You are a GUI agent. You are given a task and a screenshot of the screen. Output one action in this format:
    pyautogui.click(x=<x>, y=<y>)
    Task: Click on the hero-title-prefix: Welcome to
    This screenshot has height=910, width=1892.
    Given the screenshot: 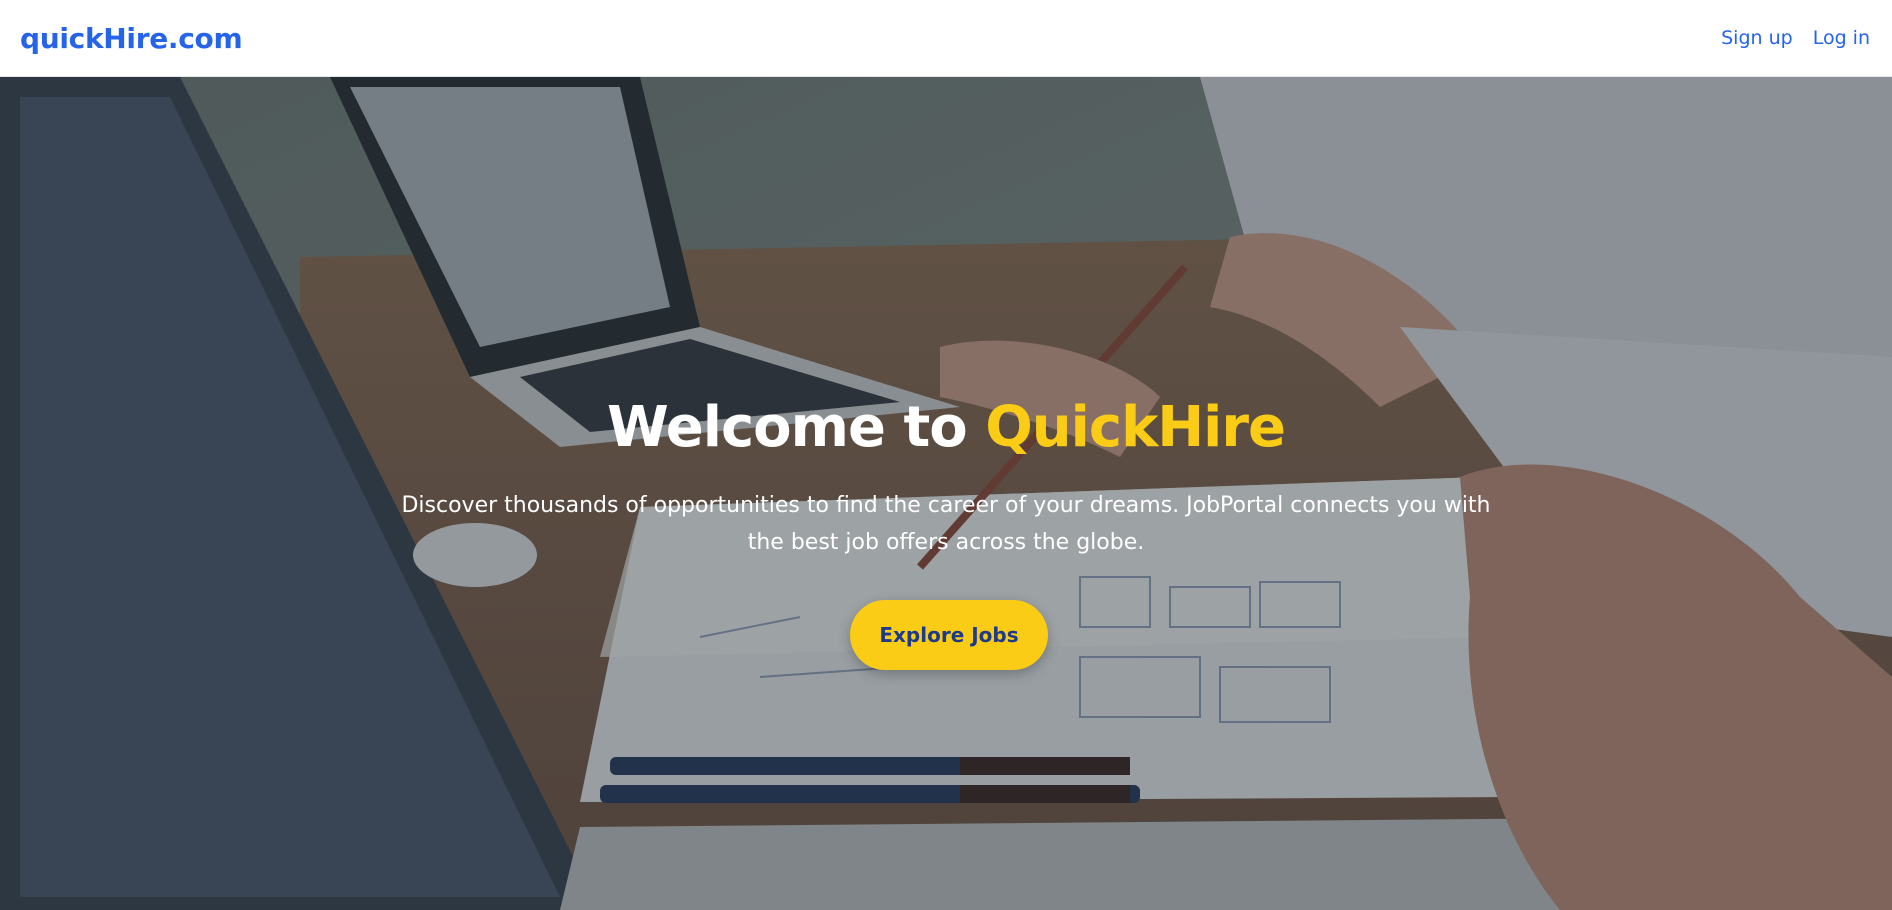 What is the action you would take?
    pyautogui.click(x=796, y=427)
    